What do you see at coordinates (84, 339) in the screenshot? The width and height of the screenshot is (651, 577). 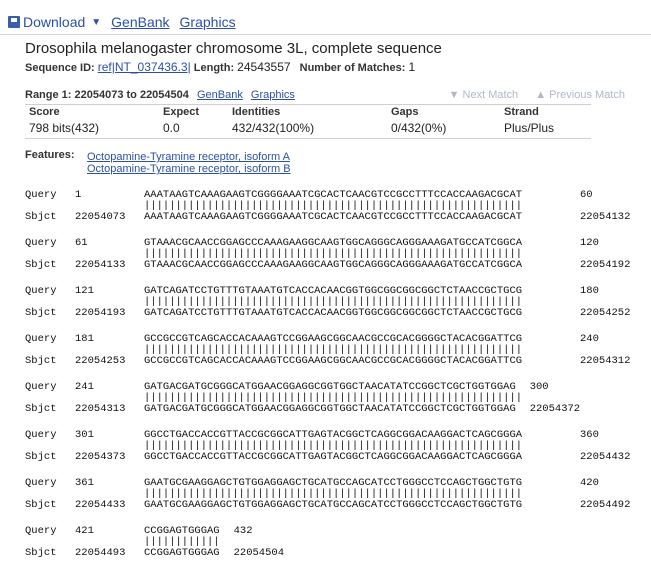 I see `query-start: 181` at bounding box center [84, 339].